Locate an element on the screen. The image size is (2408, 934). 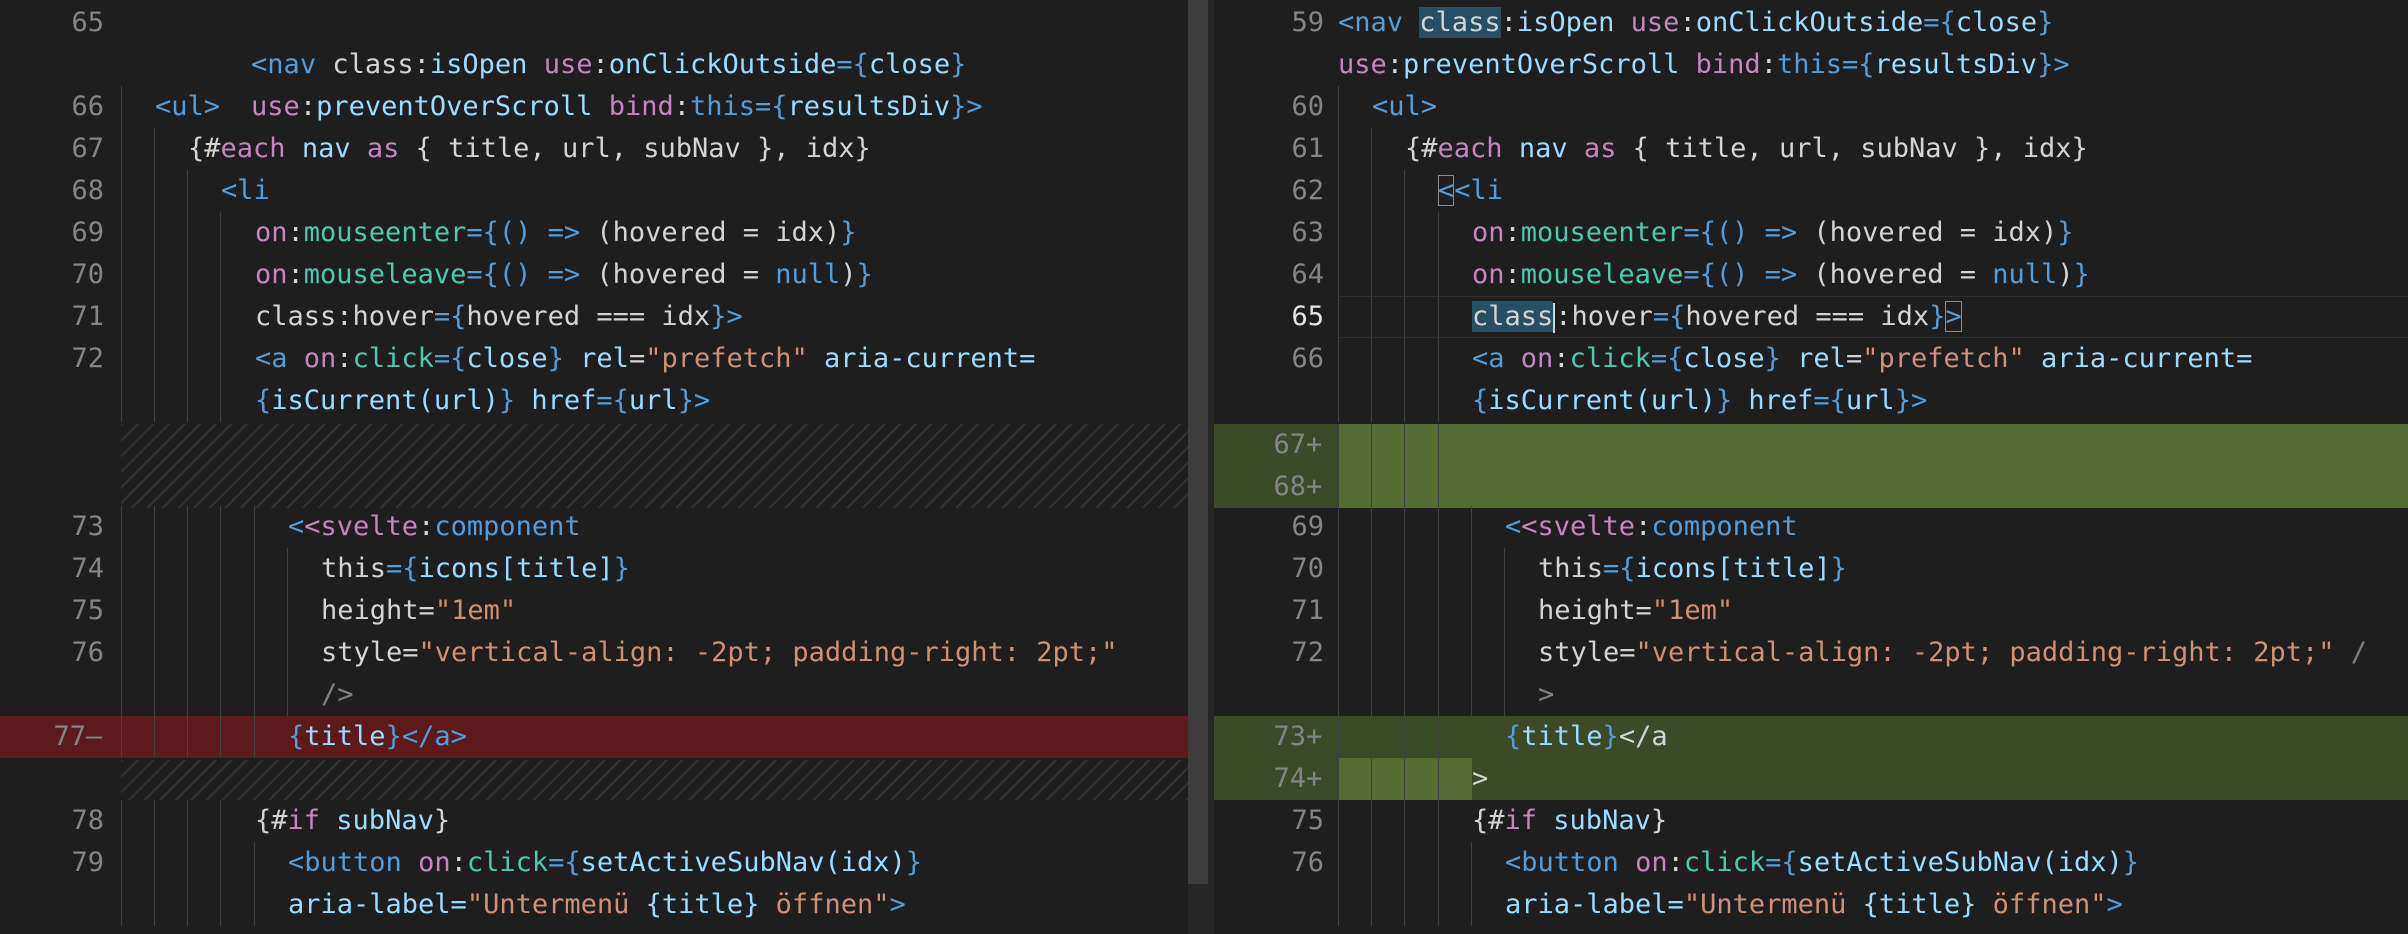
code-line: 73 <<svelte:component is located at coordinates (594, 527).